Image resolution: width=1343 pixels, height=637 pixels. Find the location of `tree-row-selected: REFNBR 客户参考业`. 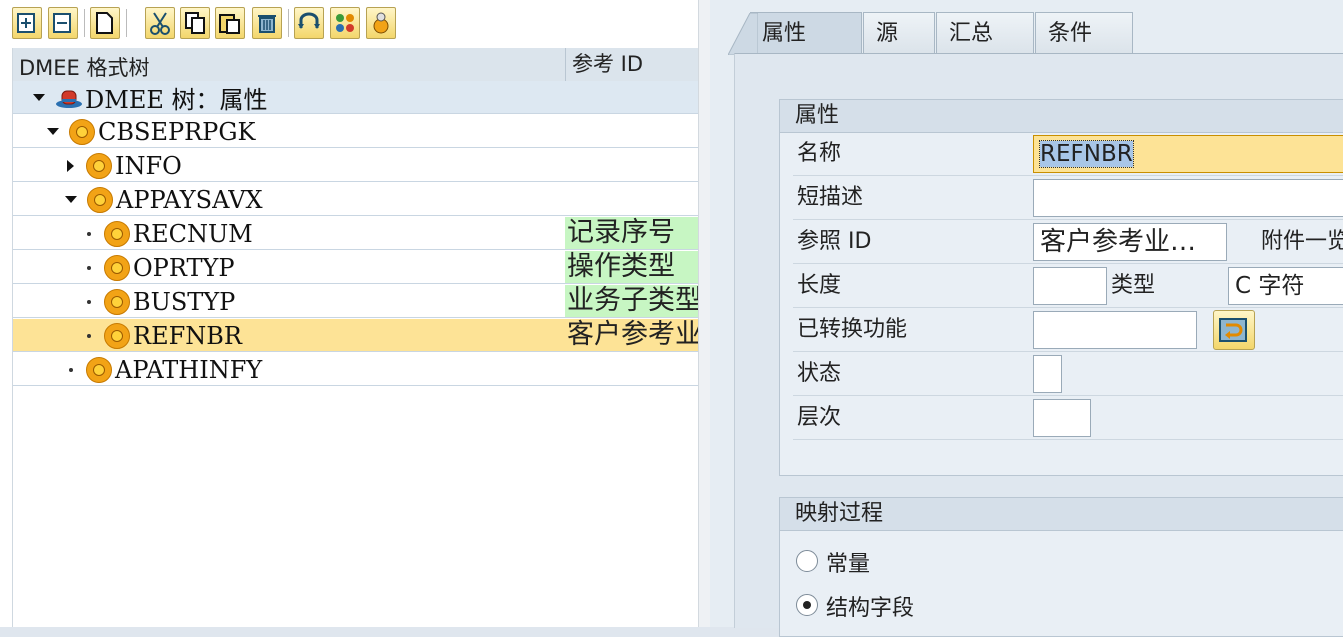

tree-row-selected: REFNBR 客户参考业 is located at coordinates (357, 335).